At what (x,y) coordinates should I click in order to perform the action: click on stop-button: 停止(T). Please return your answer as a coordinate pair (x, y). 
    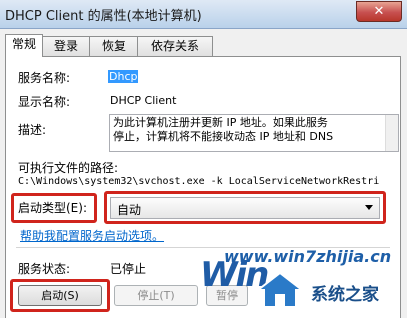
    Looking at the image, I should click on (156, 295).